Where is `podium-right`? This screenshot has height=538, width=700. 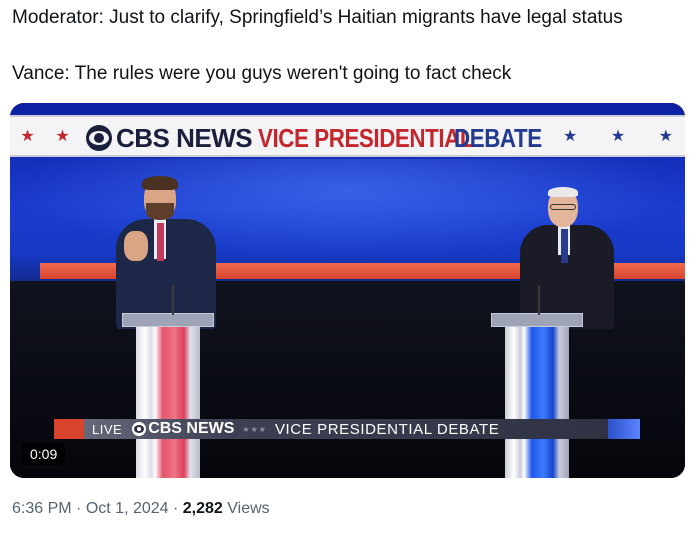 podium-right is located at coordinates (537, 395).